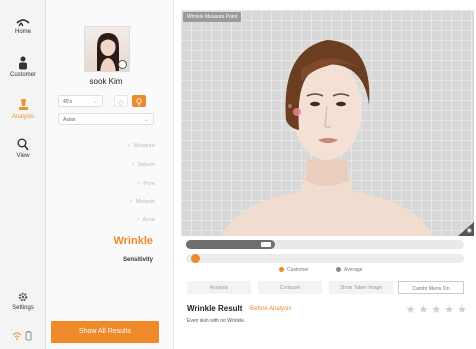  What do you see at coordinates (133, 241) in the screenshot?
I see `metric-wrinkle: Wrinkle` at bounding box center [133, 241].